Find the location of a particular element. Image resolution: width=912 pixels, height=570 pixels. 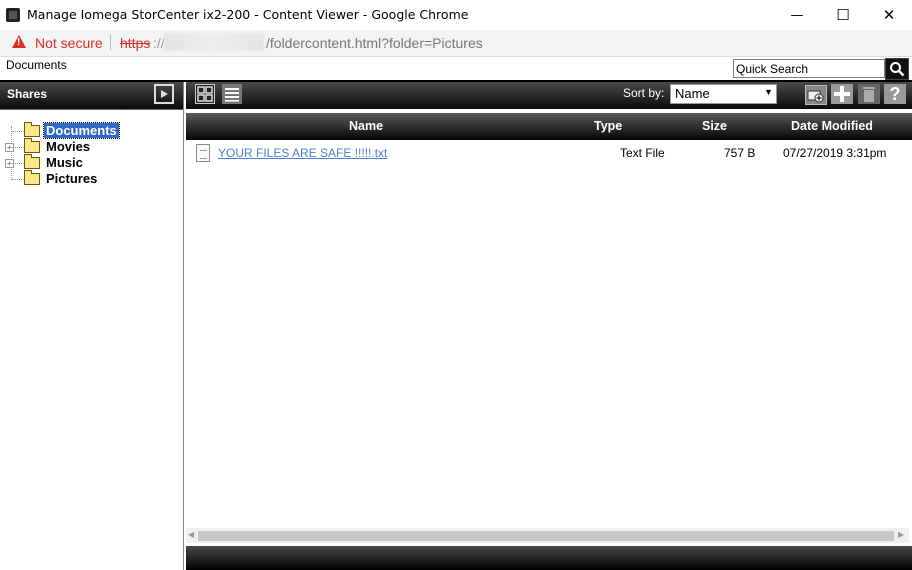

new-folder-button is located at coordinates (816, 95).